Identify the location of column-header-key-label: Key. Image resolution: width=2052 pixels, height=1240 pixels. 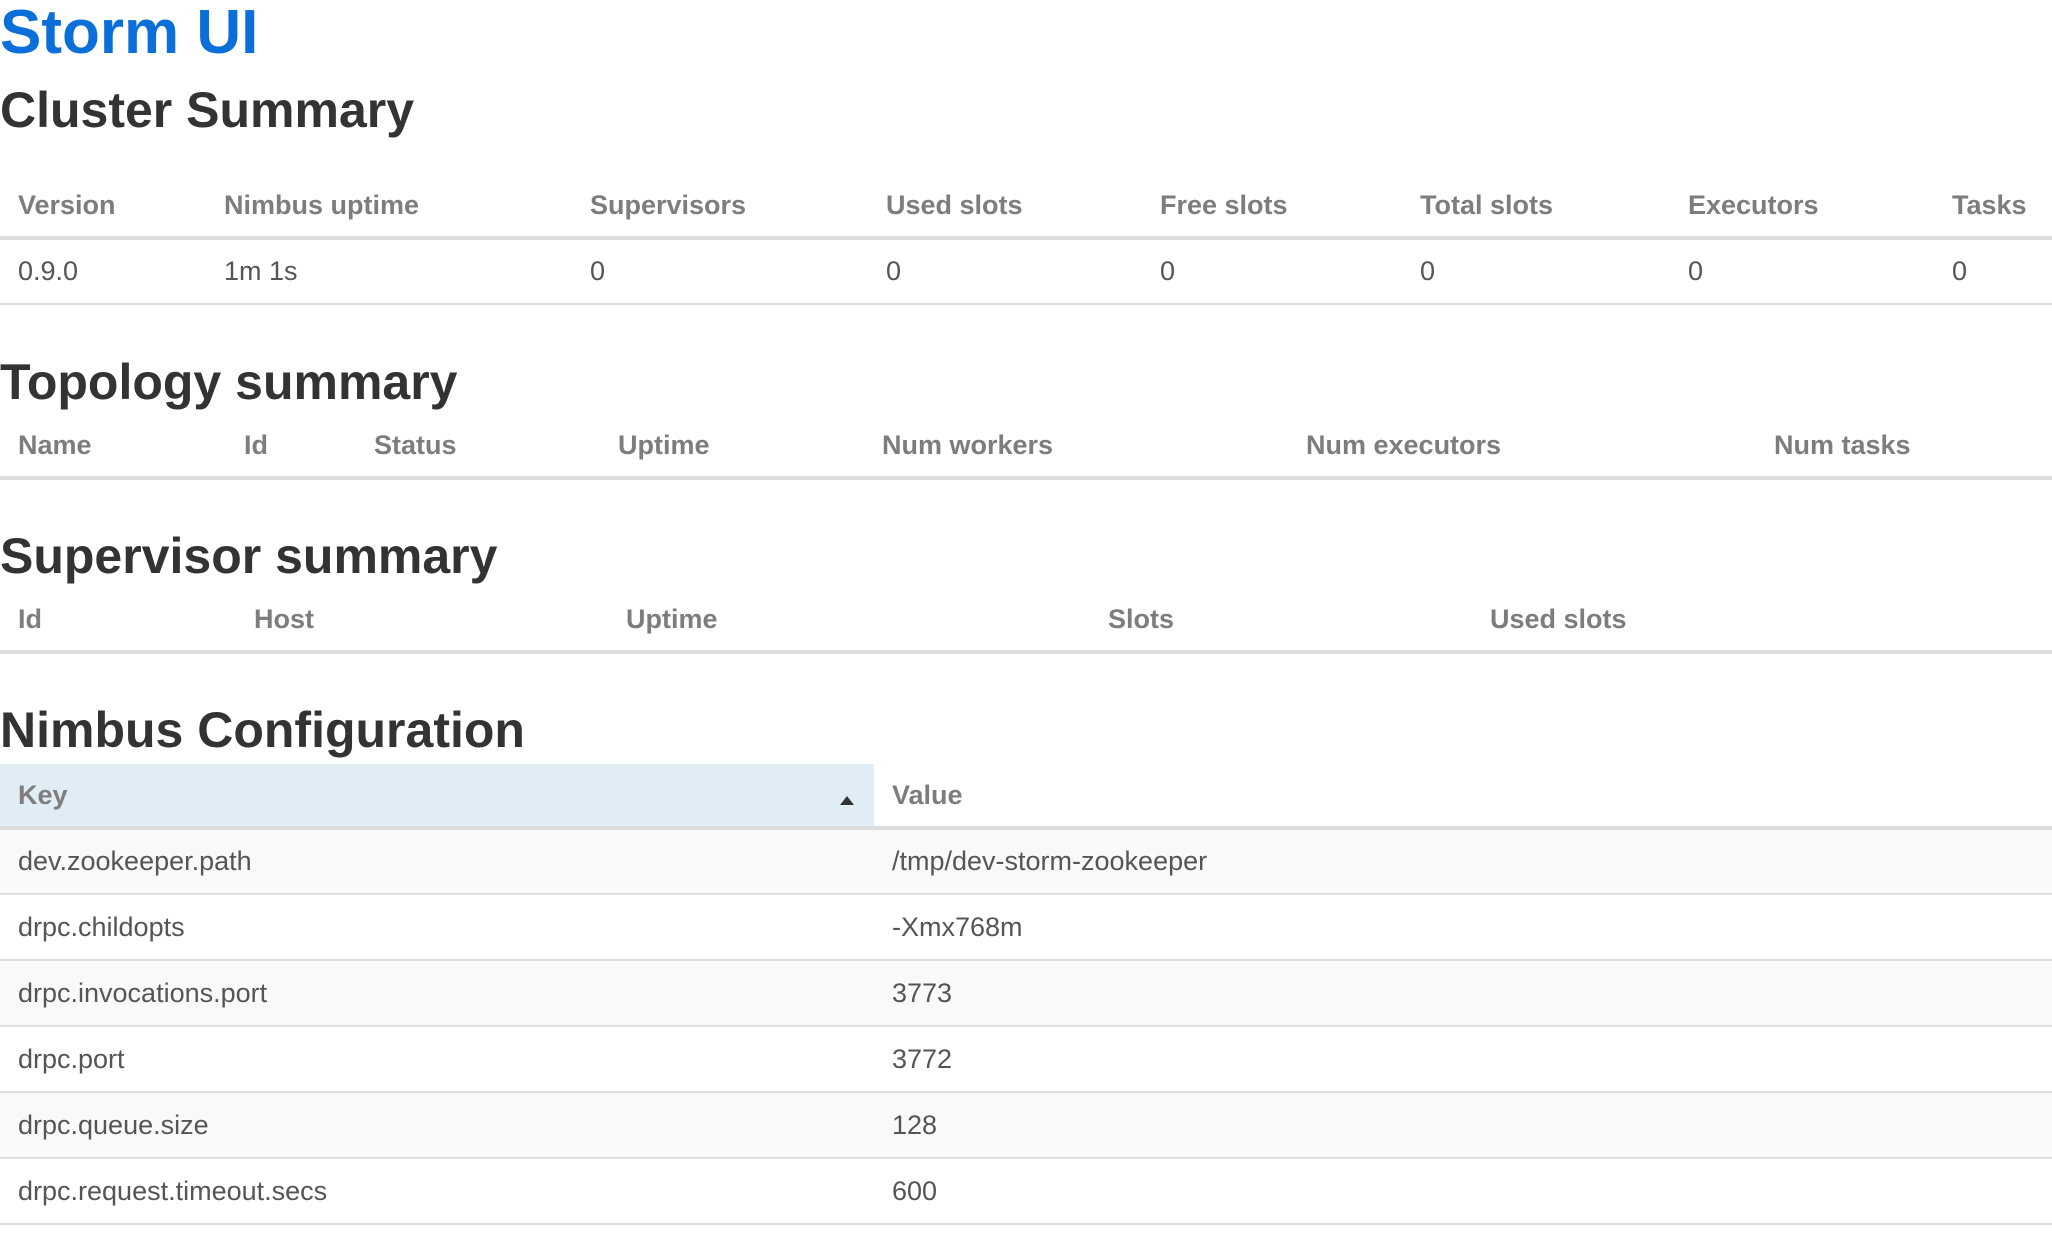
(43, 794).